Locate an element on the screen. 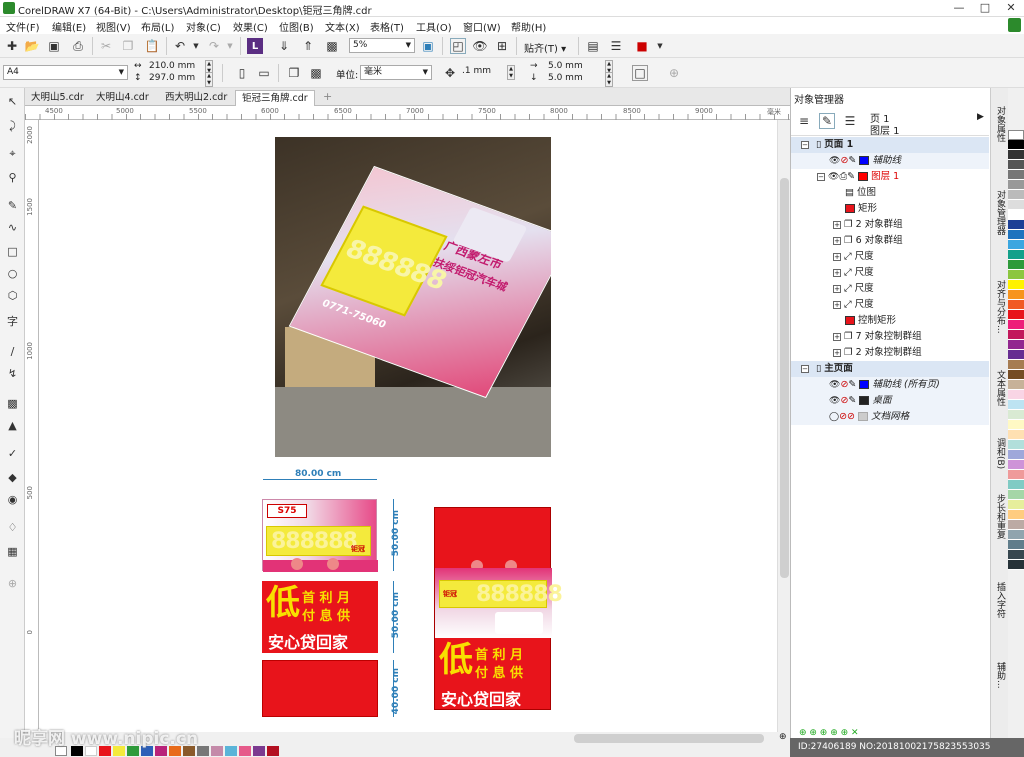  panel-bottom-design is located at coordinates (320, 688).